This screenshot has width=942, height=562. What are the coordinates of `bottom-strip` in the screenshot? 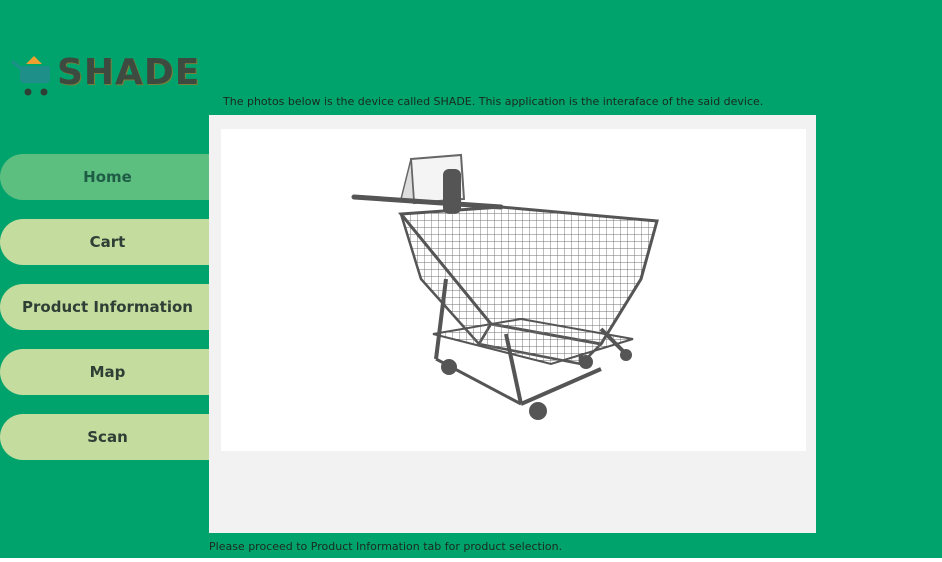 It's located at (471, 560).